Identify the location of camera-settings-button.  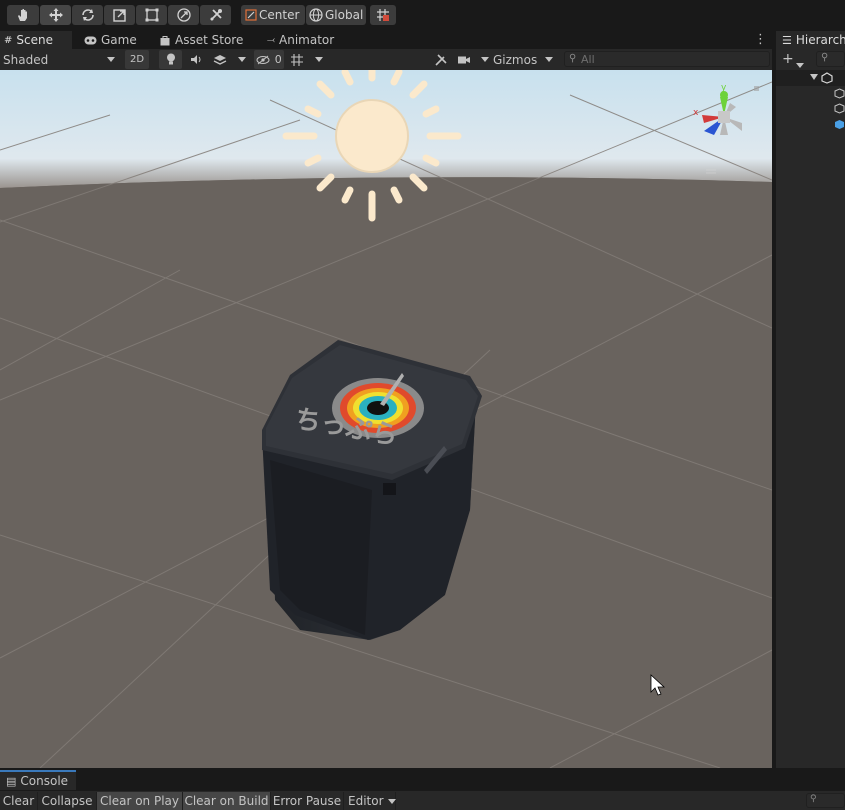
(473, 59).